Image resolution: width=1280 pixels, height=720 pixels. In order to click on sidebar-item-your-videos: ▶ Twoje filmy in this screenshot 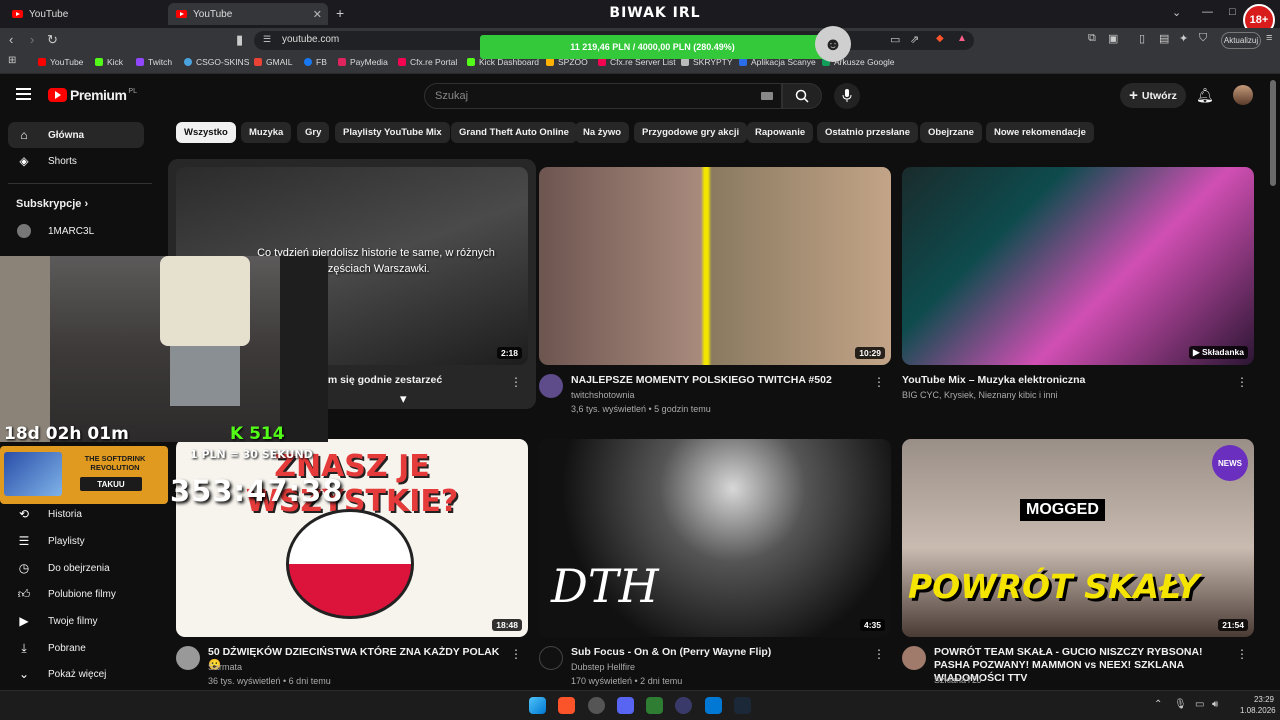, I will do `click(76, 621)`.